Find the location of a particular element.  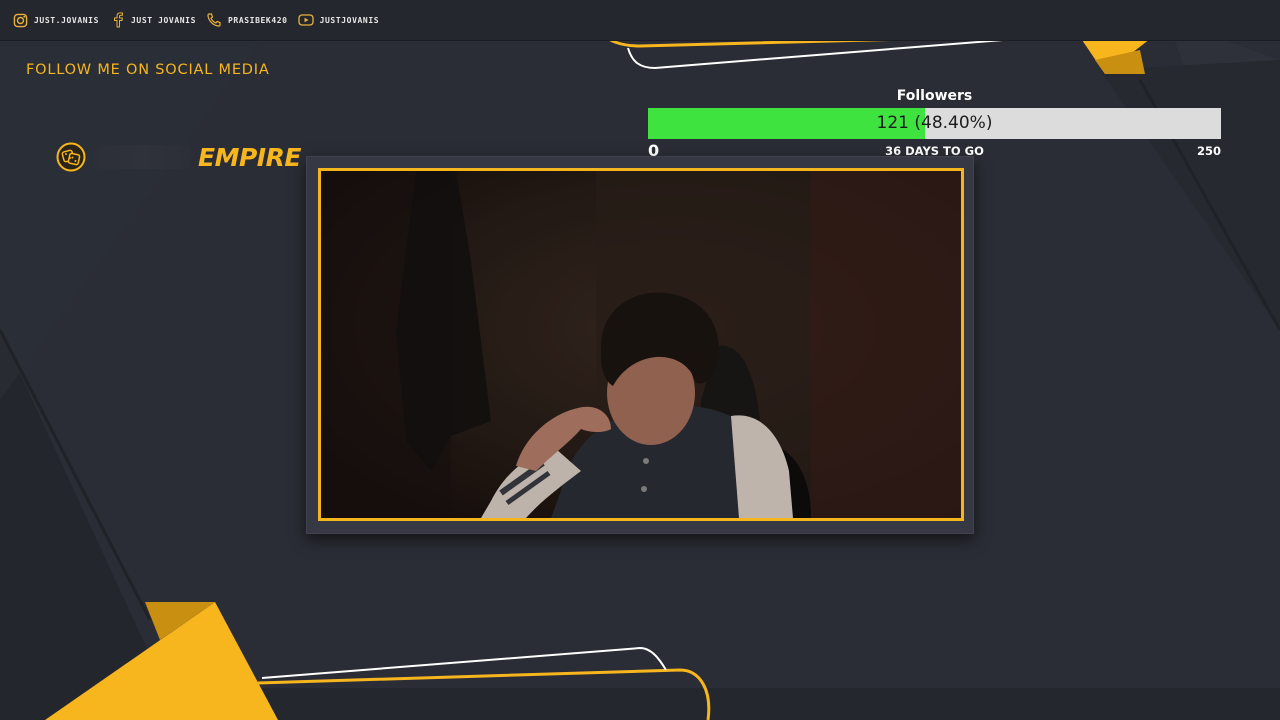

social-item-facebook: JUST JOVANIS is located at coordinates (152, 20).